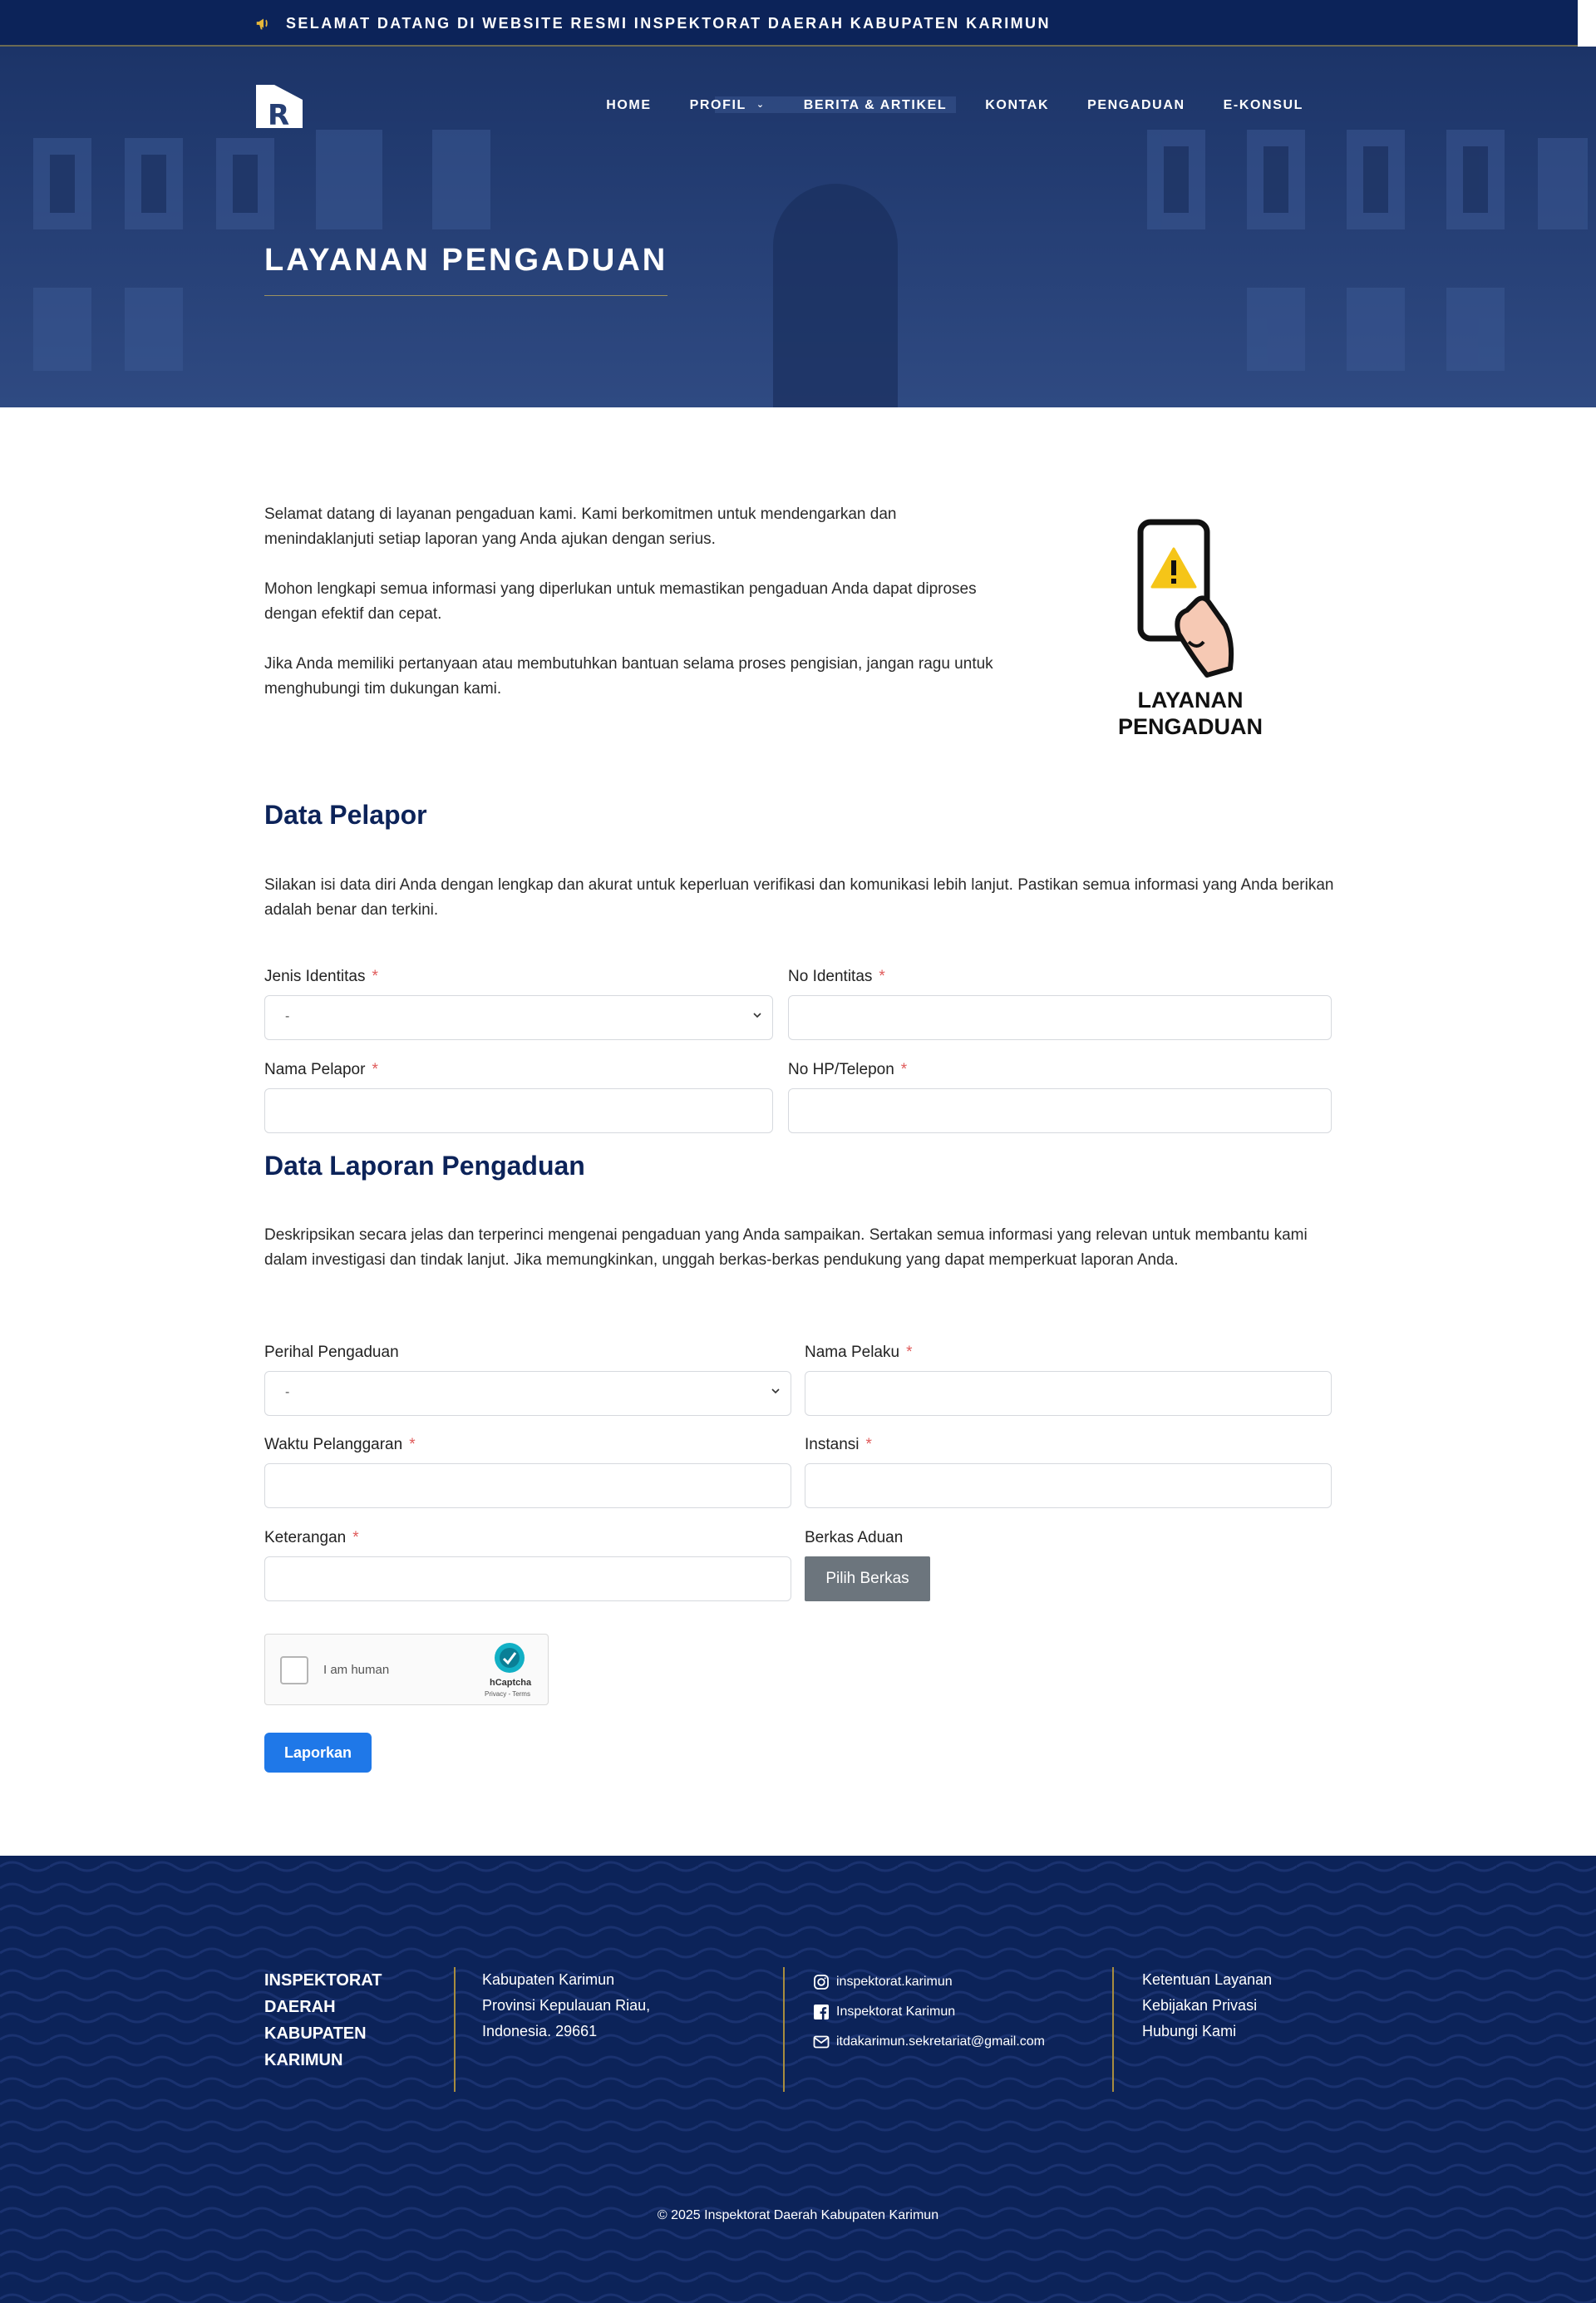  What do you see at coordinates (262, 24) in the screenshot?
I see `megaphone-icon` at bounding box center [262, 24].